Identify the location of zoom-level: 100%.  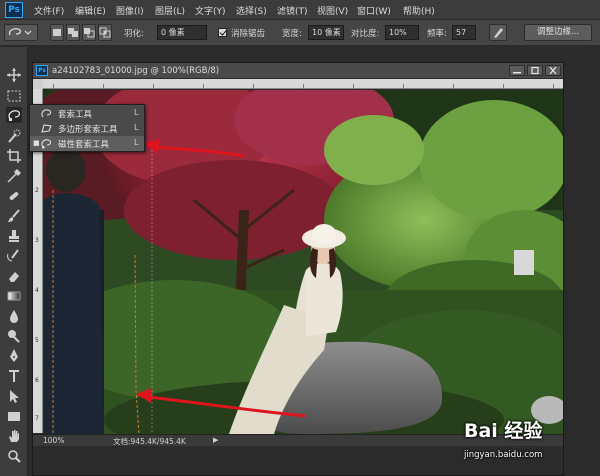
(53, 440).